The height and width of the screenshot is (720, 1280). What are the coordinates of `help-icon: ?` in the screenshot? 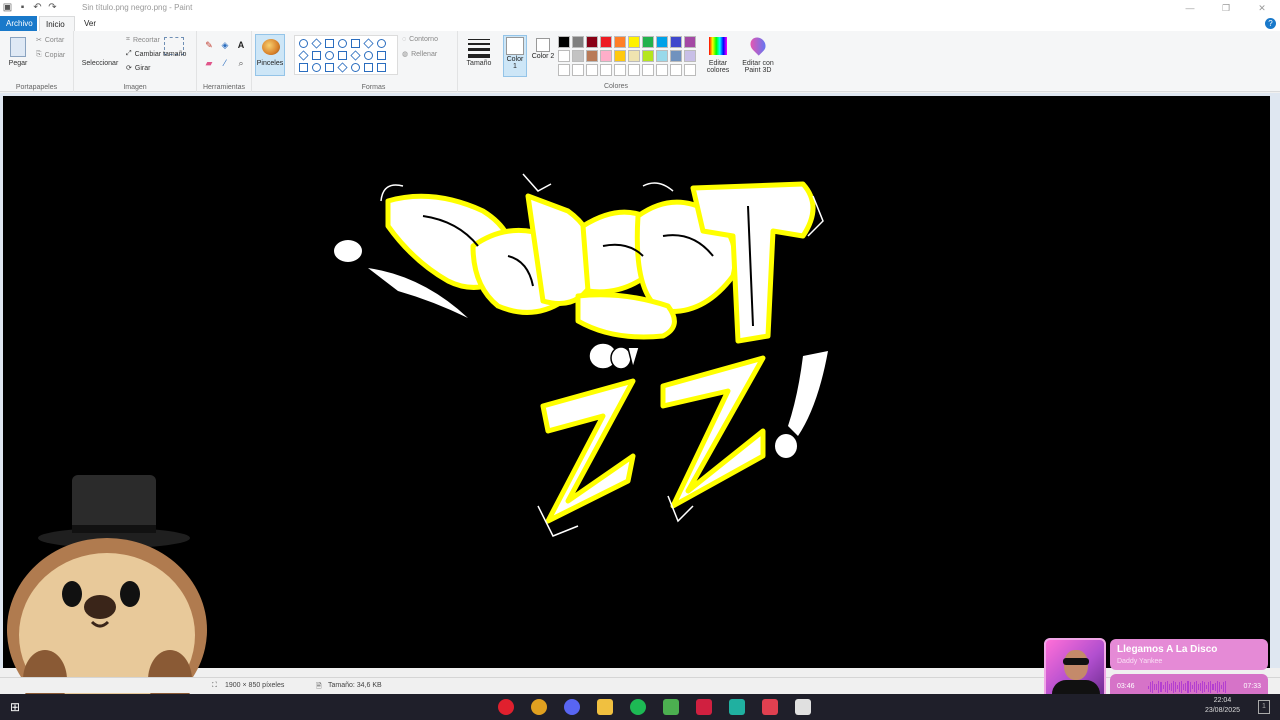 It's located at (1270, 23).